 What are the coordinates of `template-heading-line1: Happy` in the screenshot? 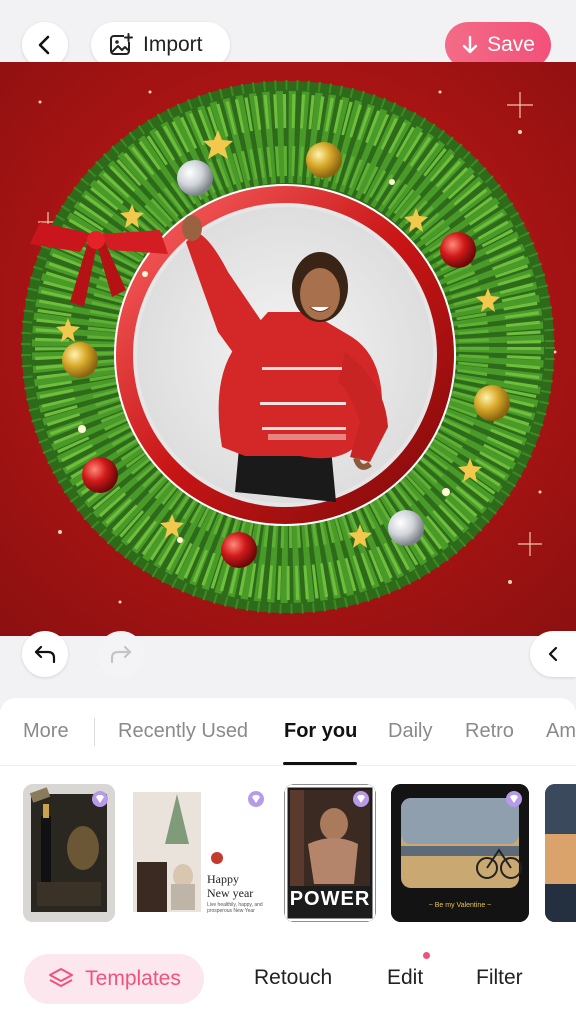 It's located at (223, 879).